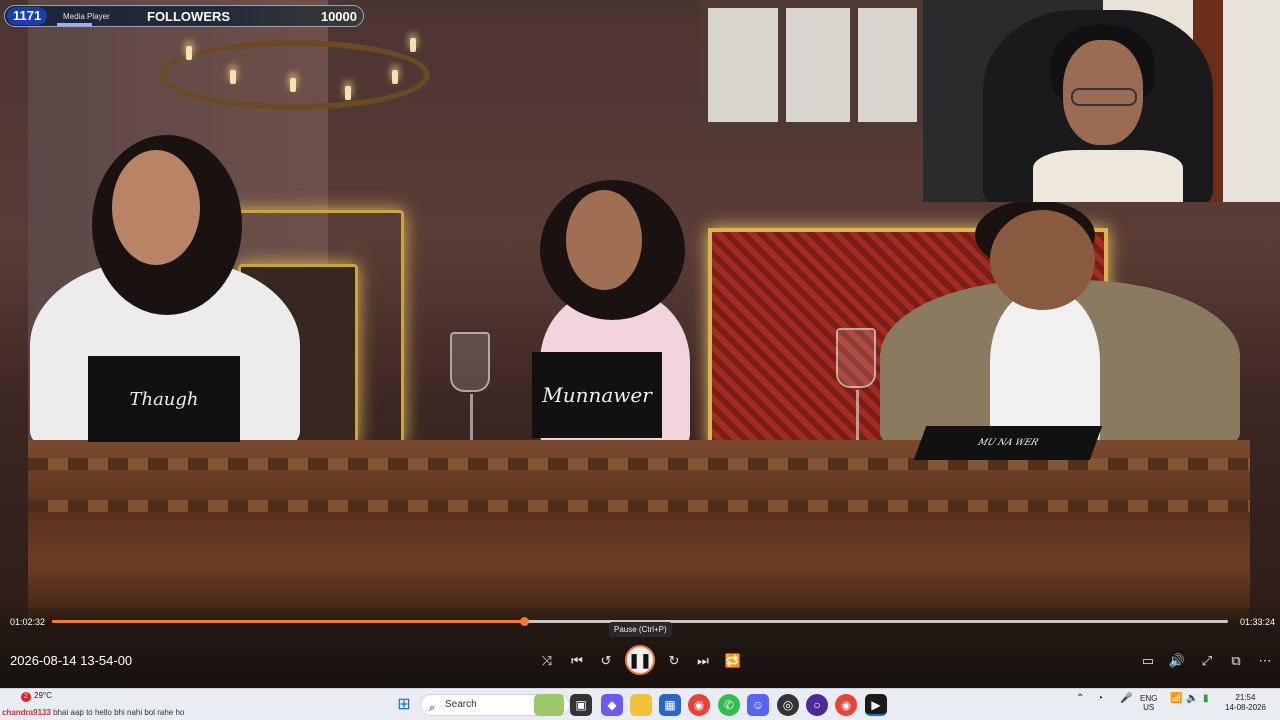 The height and width of the screenshot is (720, 1280). Describe the element at coordinates (26, 697) in the screenshot. I see `notification-badge: 2` at that location.